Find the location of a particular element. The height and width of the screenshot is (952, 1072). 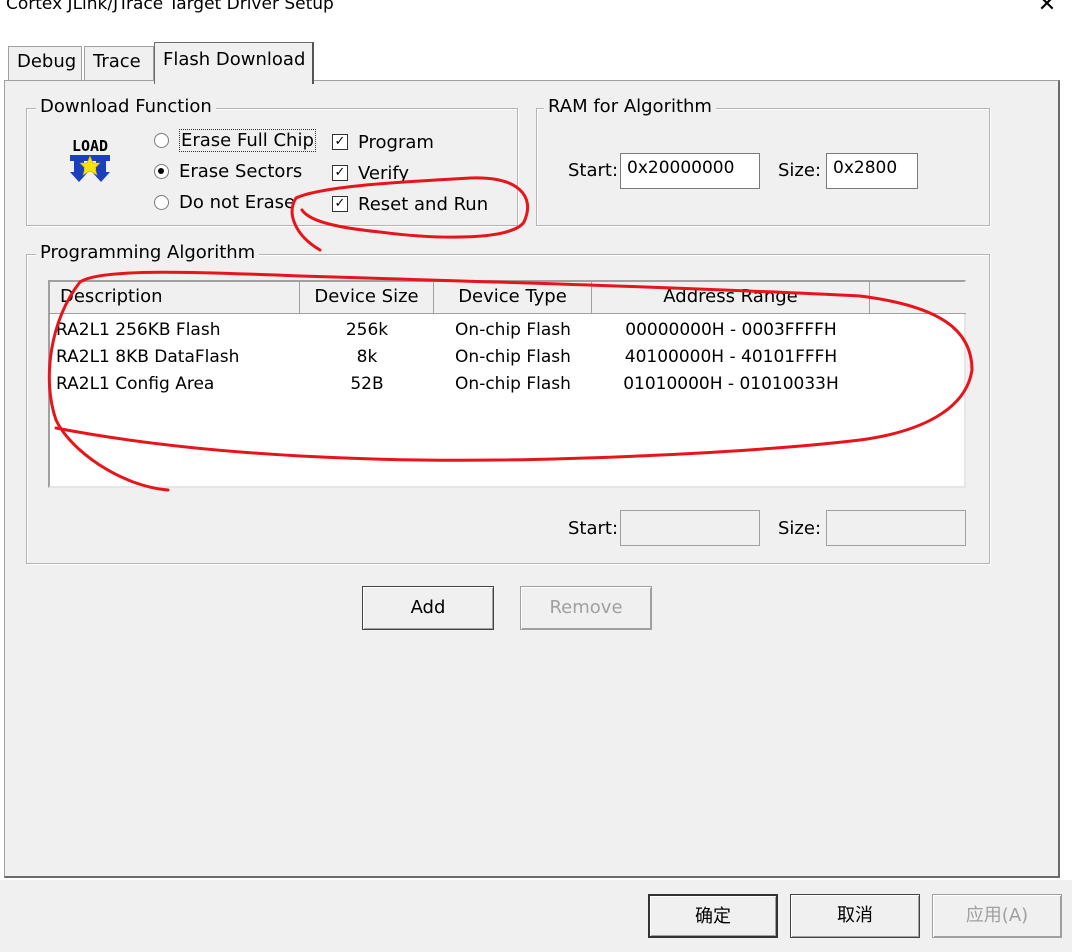

close-icon: ✕ is located at coordinates (1047, 10).